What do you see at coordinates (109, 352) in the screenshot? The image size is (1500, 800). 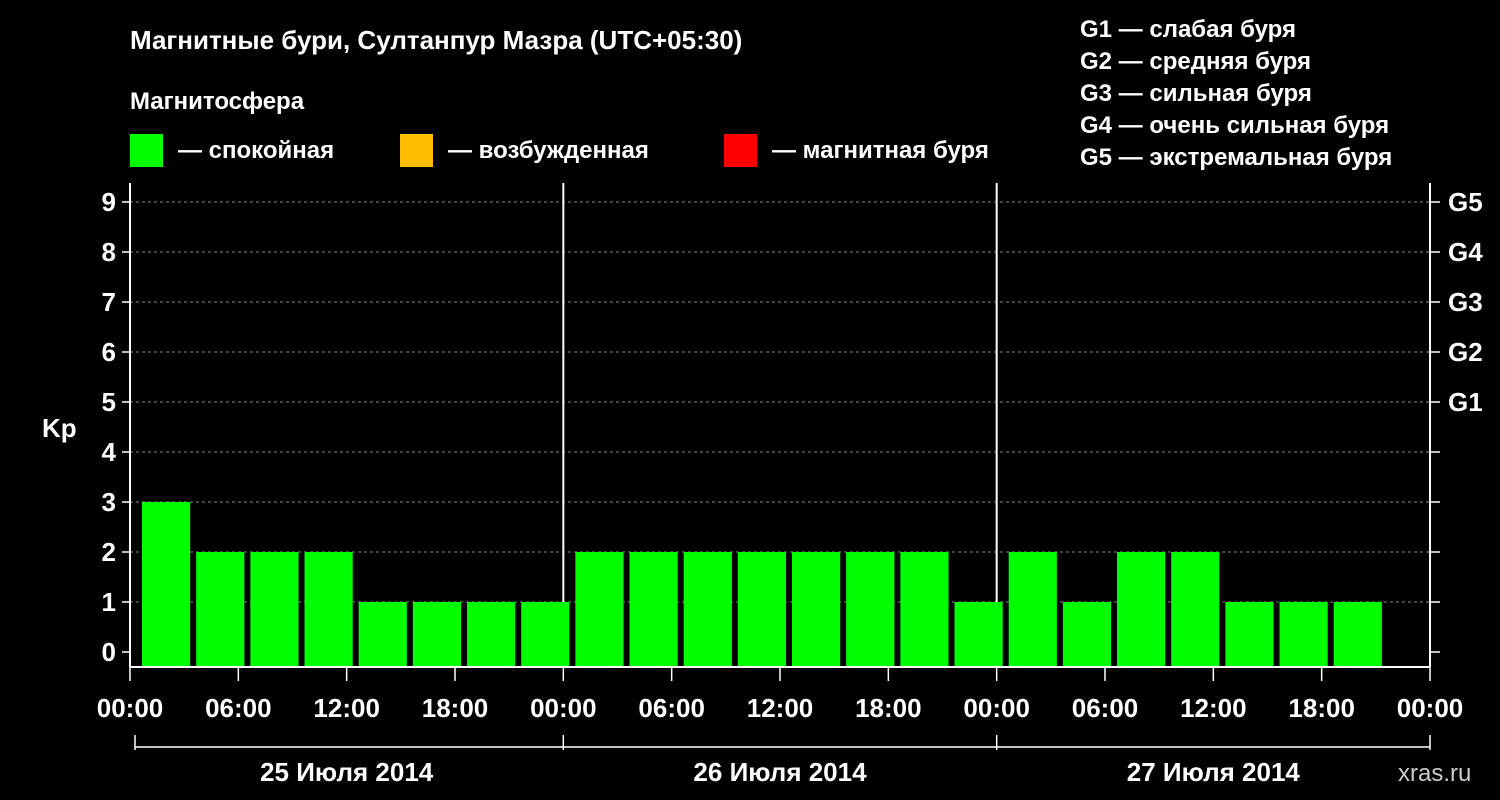 I see `y-tick-label: 6` at bounding box center [109, 352].